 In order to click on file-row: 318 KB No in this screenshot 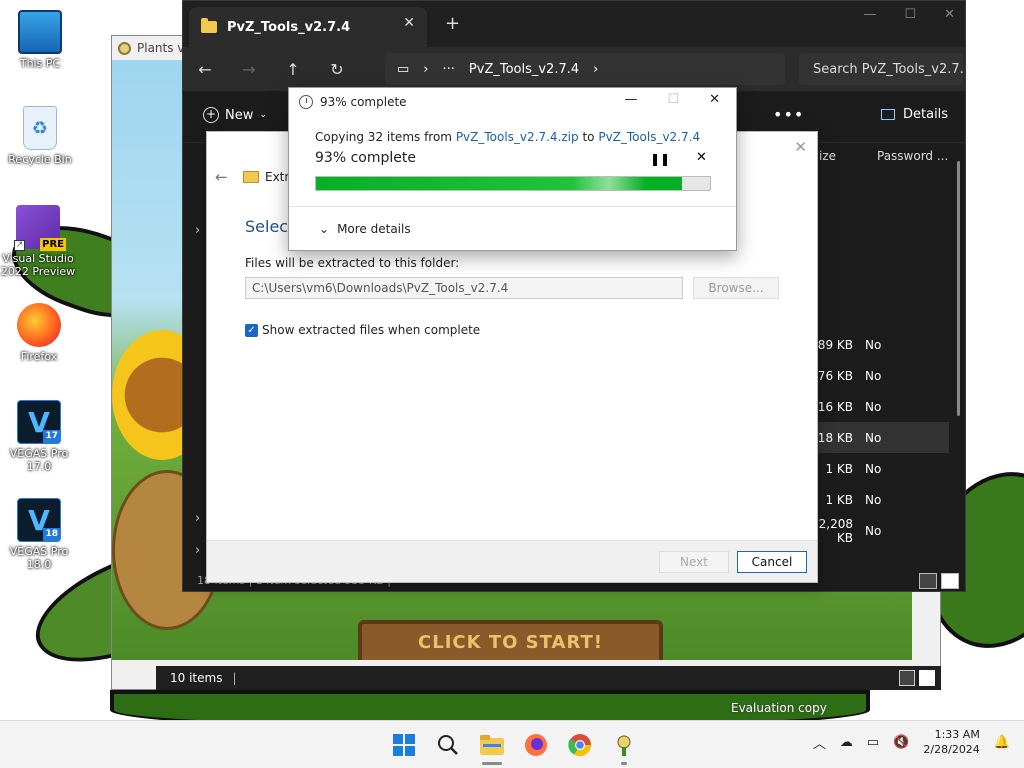, I will do `click(876, 437)`.